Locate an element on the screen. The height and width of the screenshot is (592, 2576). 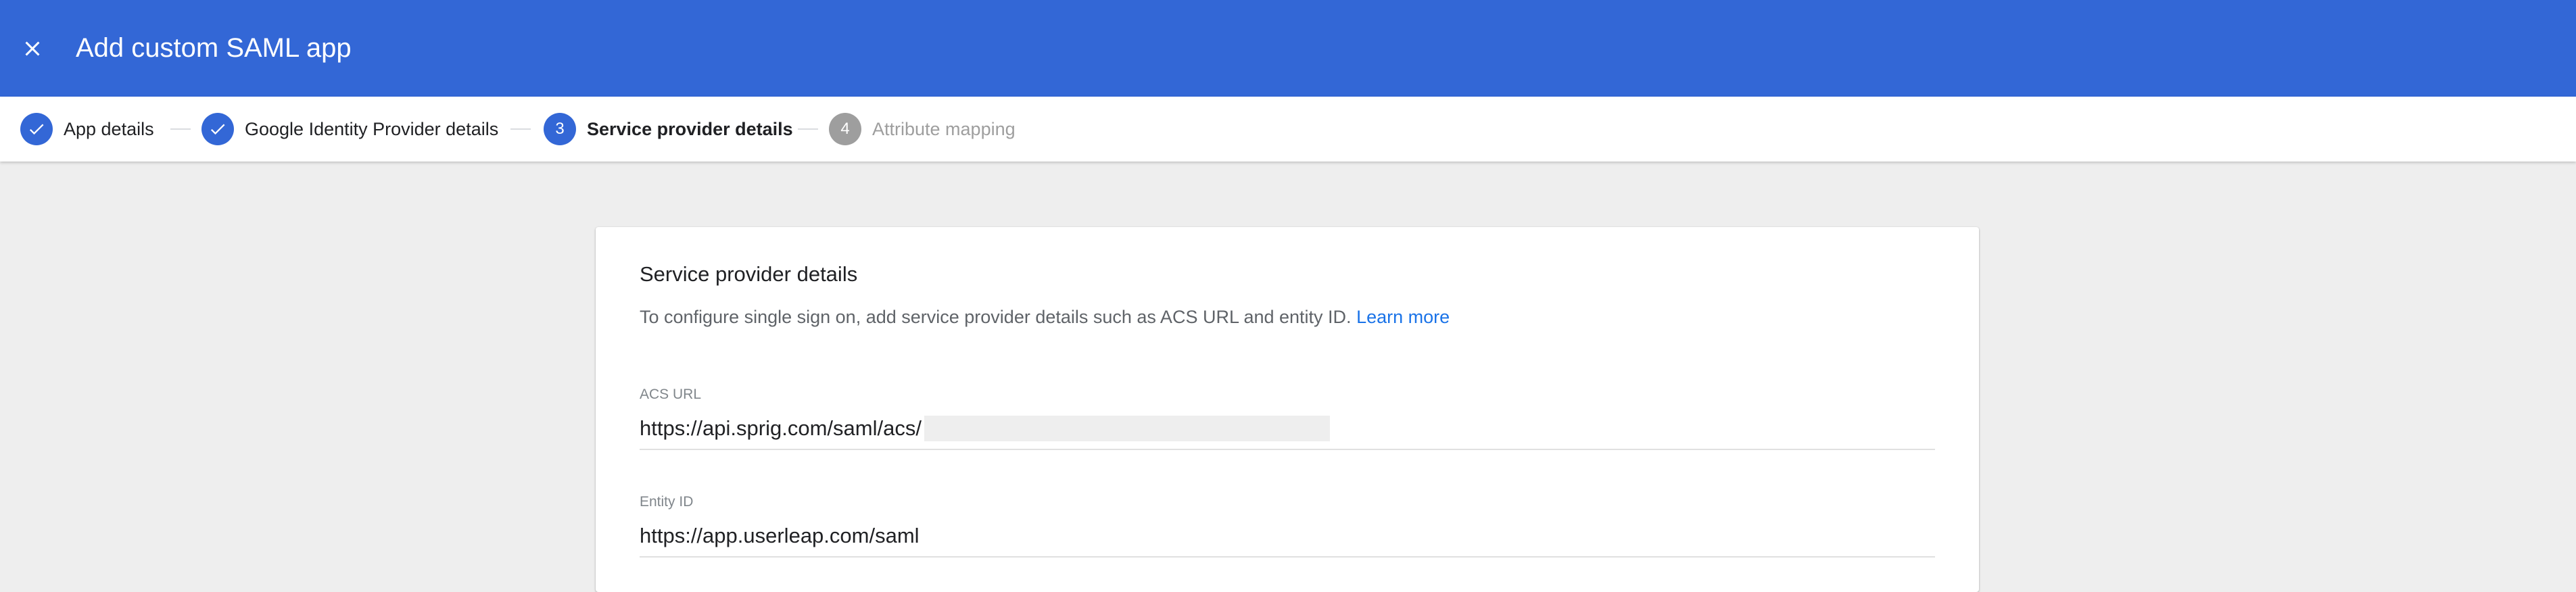
acs-url-input: https://api.sprig.com/saml/acs/ is located at coordinates (1287, 429).